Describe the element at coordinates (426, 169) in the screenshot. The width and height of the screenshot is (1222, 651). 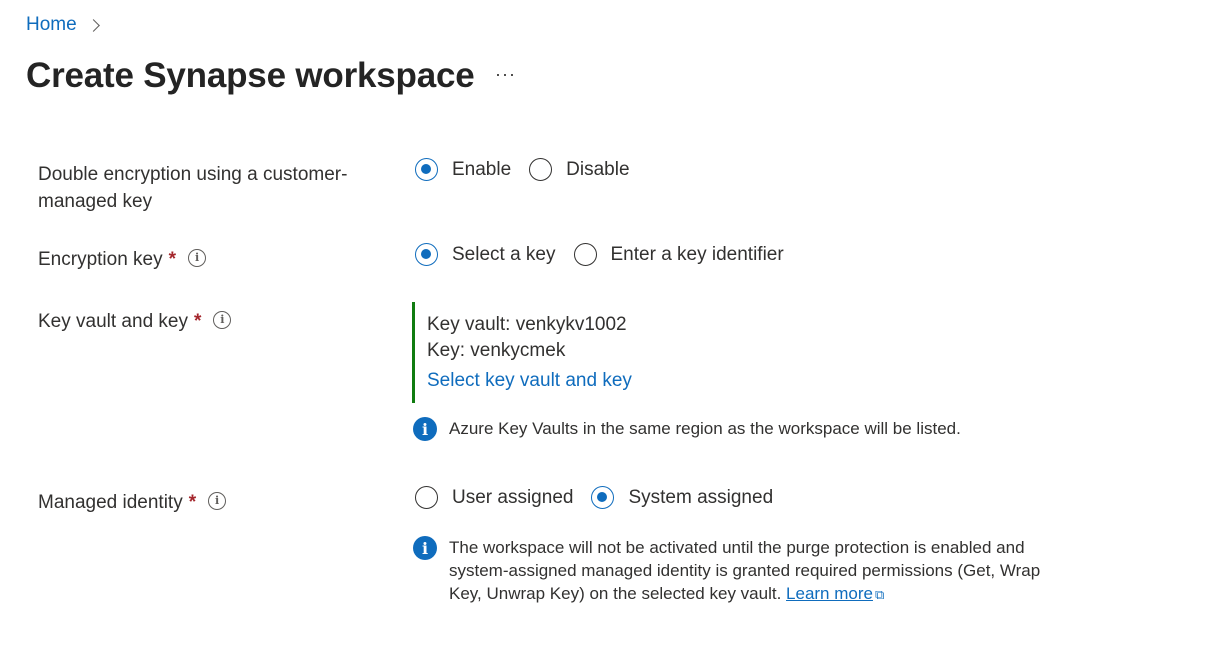
I see `radio-enable-circle` at that location.